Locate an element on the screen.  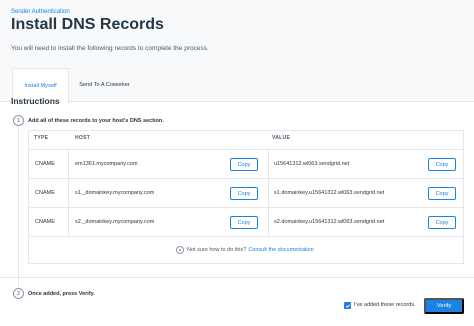
record-host: s2._domainkey.mycompany.com is located at coordinates (115, 222).